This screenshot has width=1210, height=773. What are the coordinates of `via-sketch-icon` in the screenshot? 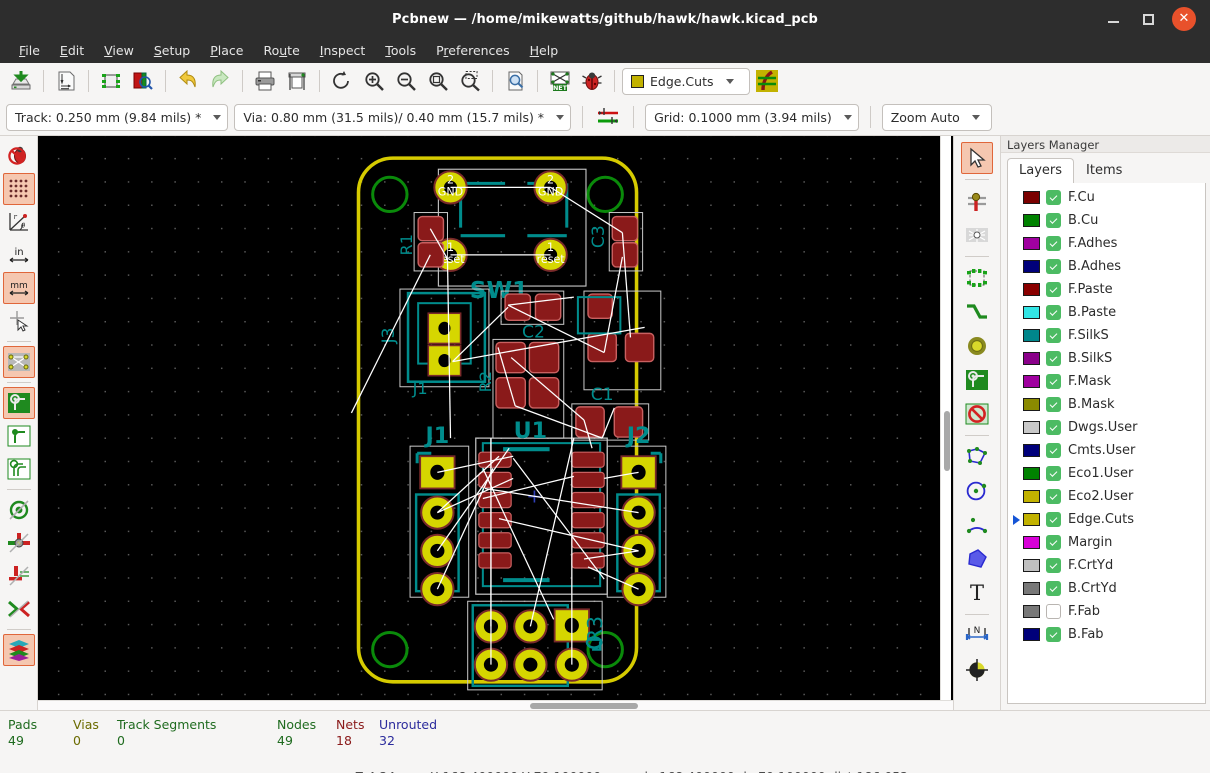 It's located at (19, 510).